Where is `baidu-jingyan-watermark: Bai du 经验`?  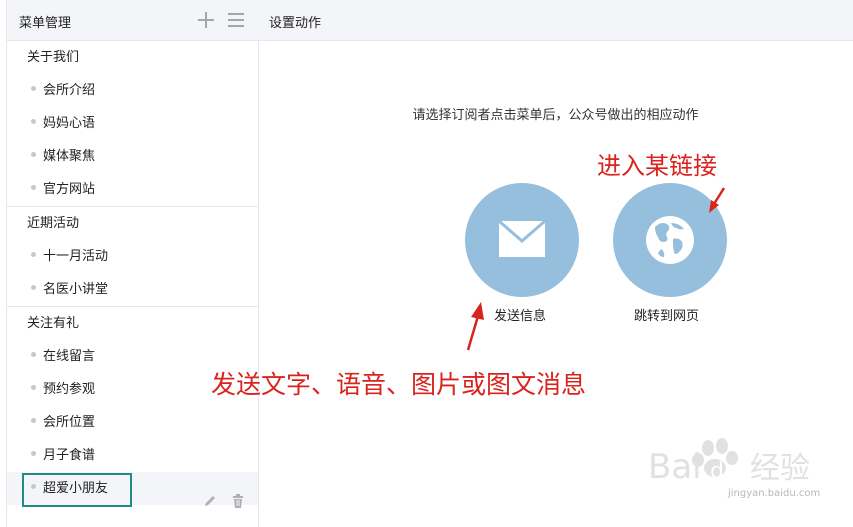
baidu-jingyan-watermark: Bai du 经验 is located at coordinates (729, 462).